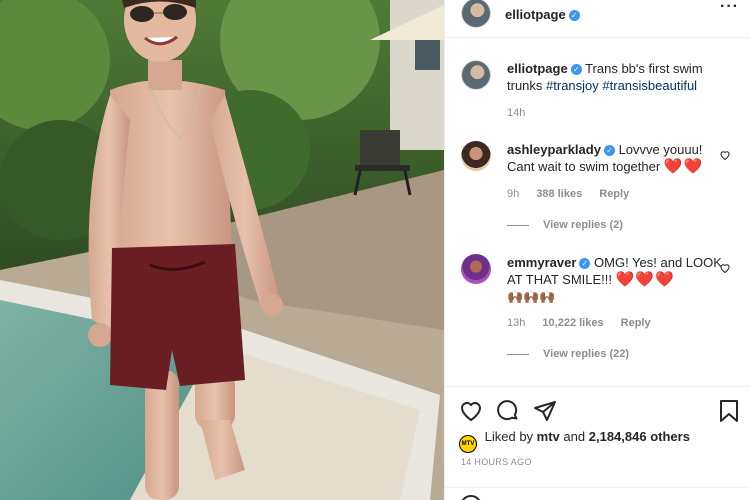  What do you see at coordinates (509, 436) in the screenshot?
I see `likes-prefix: Liked by` at bounding box center [509, 436].